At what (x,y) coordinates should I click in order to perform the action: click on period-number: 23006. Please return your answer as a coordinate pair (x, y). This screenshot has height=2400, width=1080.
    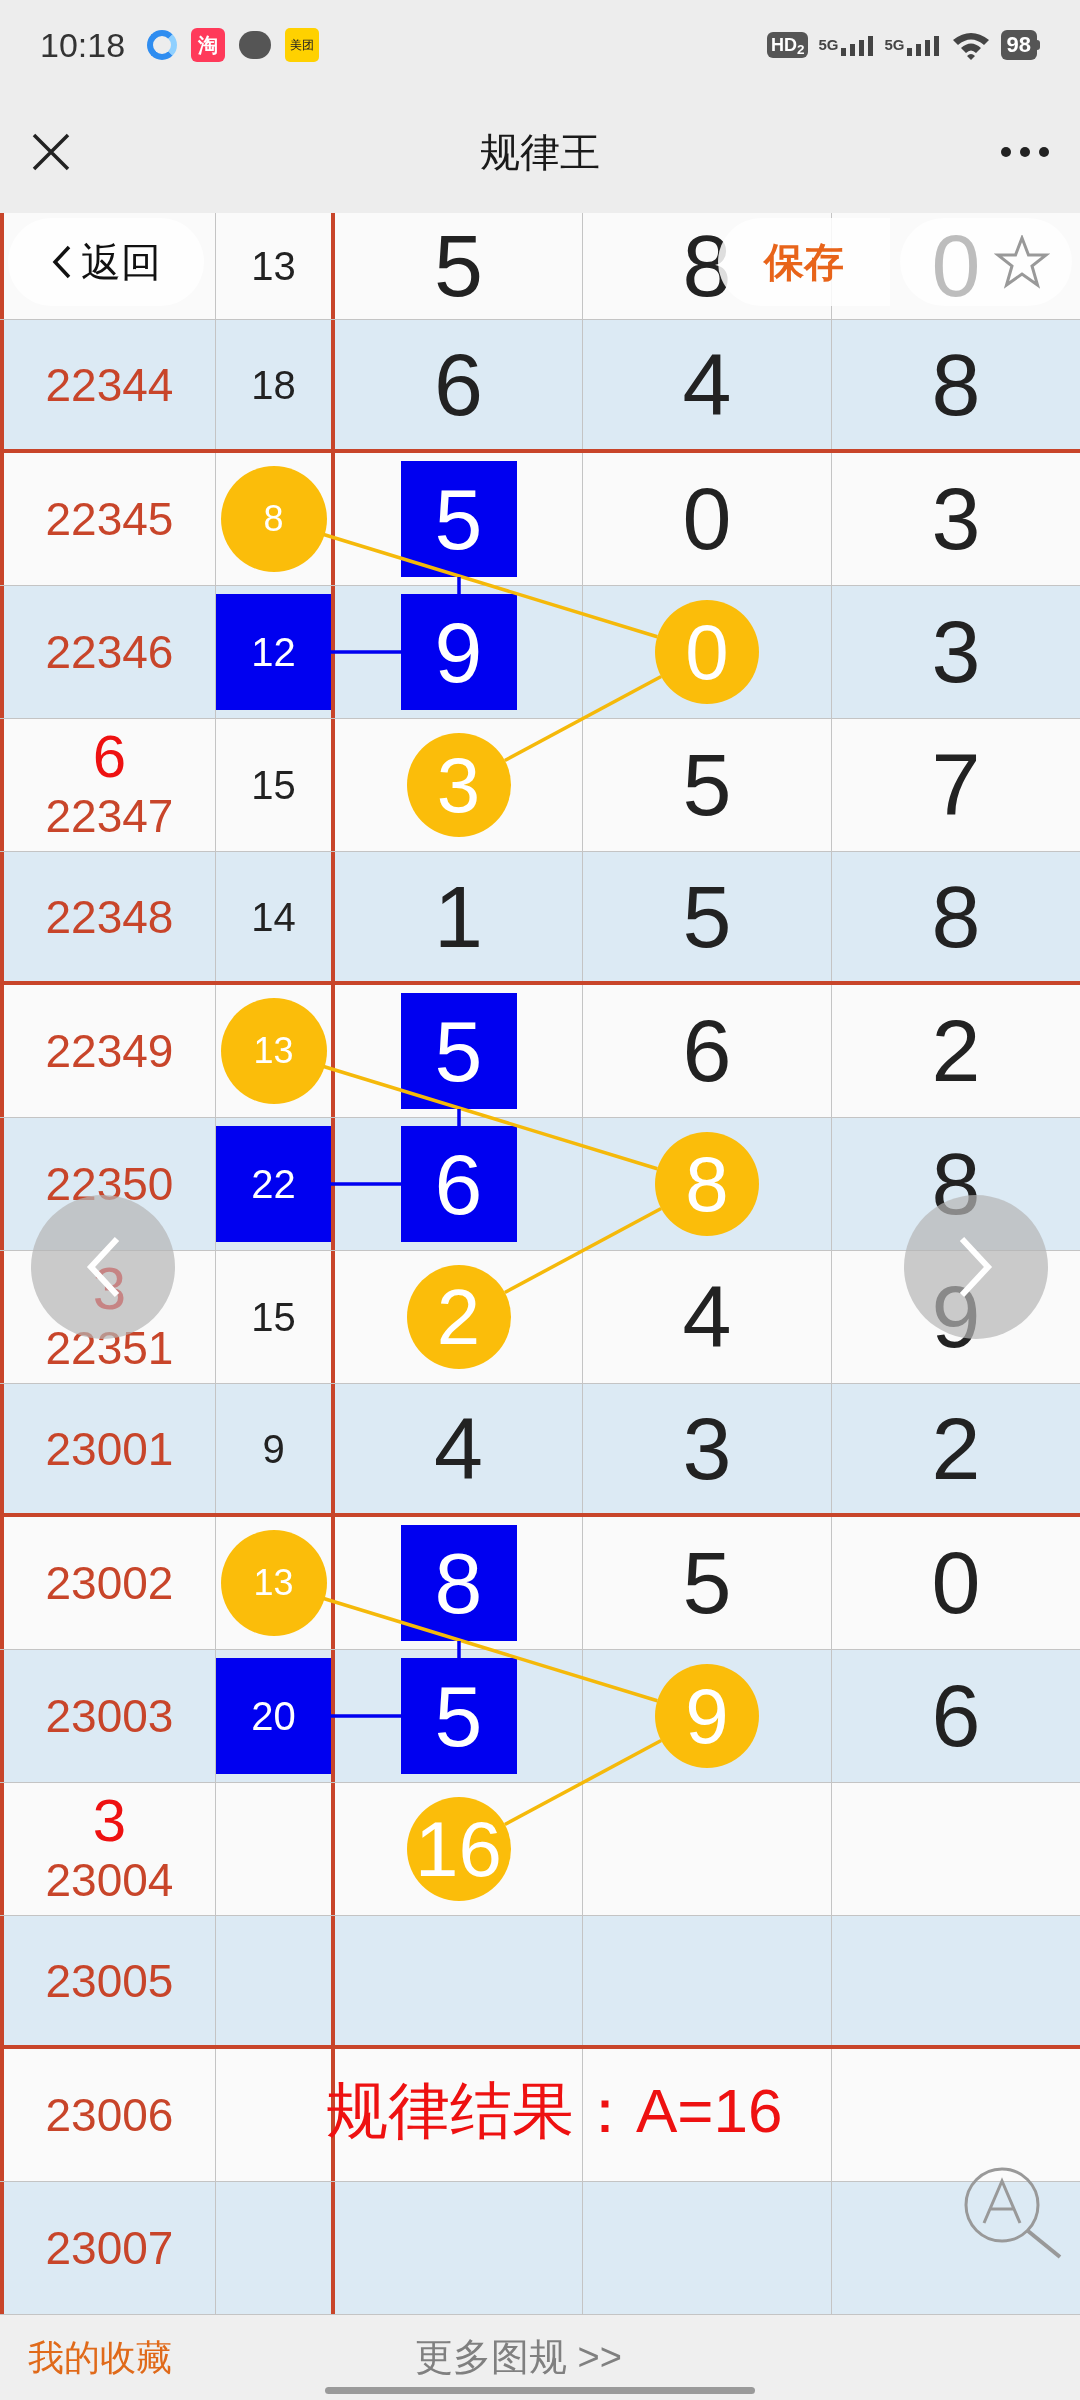
    Looking at the image, I should click on (109, 2115).